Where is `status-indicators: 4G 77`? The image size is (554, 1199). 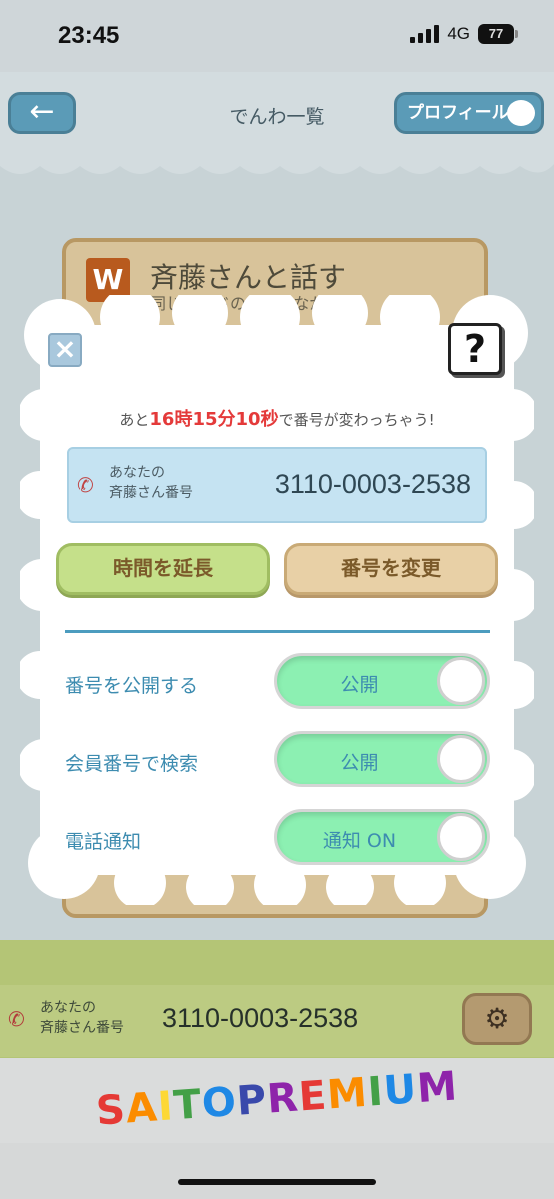
status-indicators: 4G 77 is located at coordinates (464, 34).